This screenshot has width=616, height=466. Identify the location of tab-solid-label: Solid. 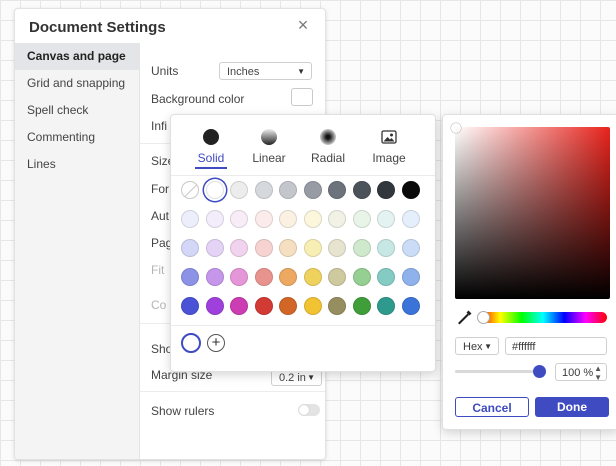
(211, 158).